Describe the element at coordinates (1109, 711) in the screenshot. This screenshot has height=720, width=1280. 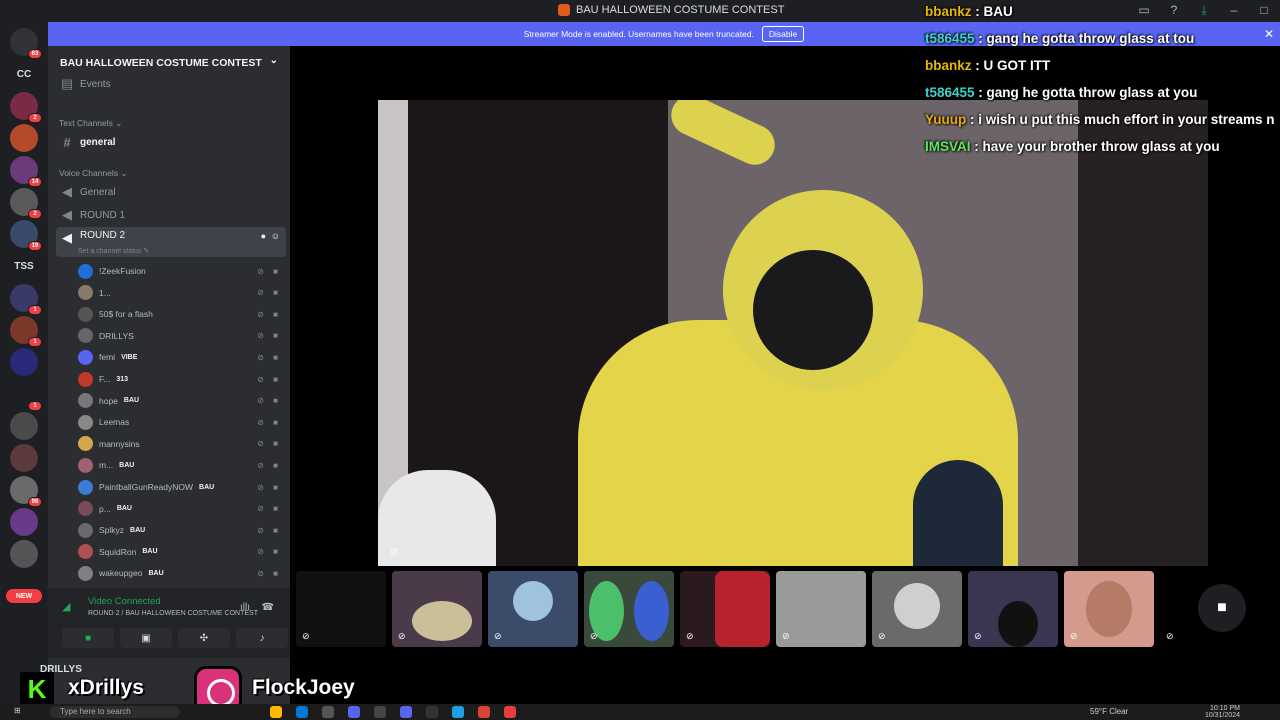
I see `weather-widget: 59°F Clear` at that location.